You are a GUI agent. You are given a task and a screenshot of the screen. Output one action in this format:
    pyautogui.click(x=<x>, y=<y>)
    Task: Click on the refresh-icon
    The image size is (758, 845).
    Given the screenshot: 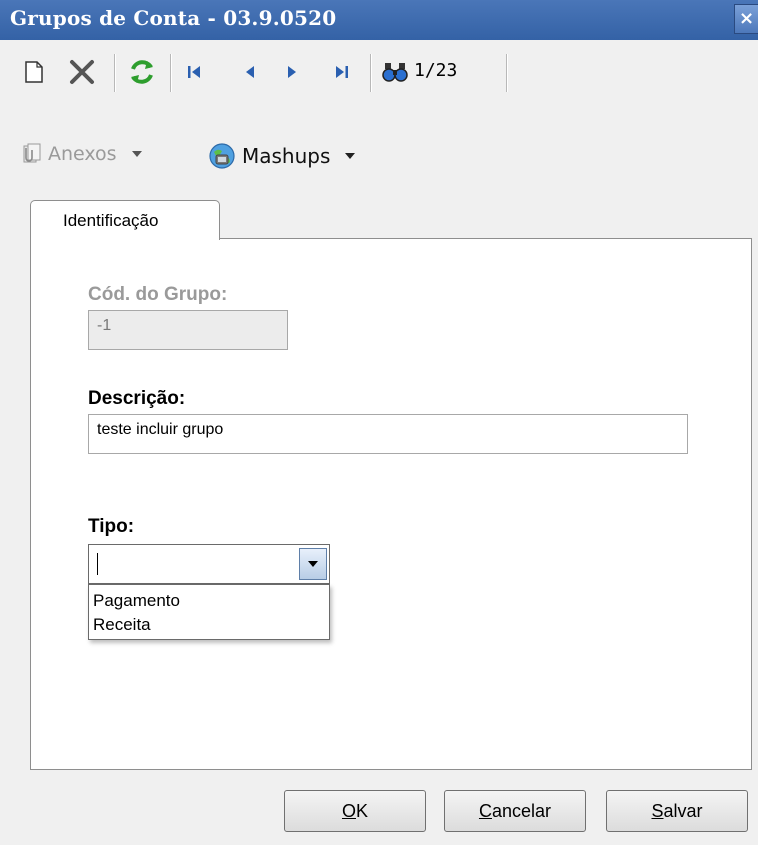 What is the action you would take?
    pyautogui.click(x=142, y=72)
    